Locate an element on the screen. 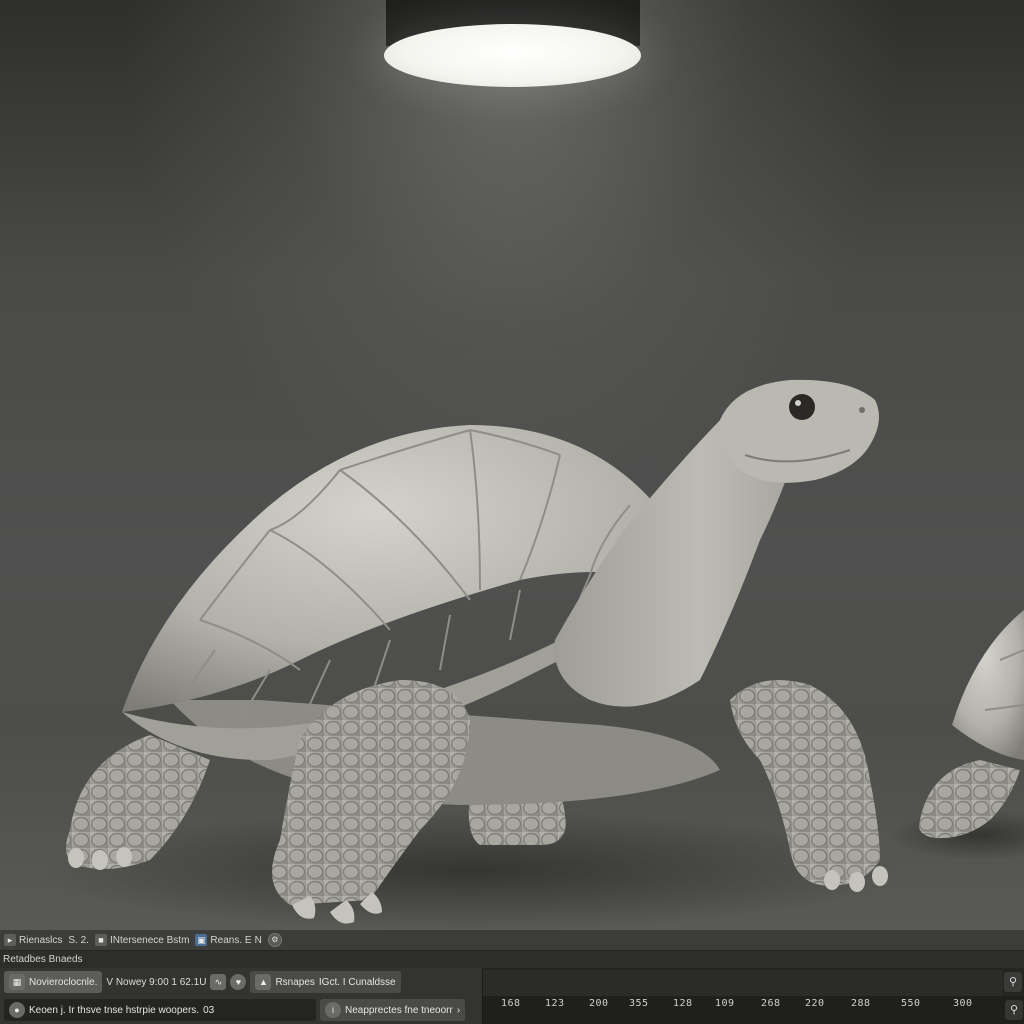 The height and width of the screenshot is (1024, 1024). image-icon: ▣ is located at coordinates (201, 940).